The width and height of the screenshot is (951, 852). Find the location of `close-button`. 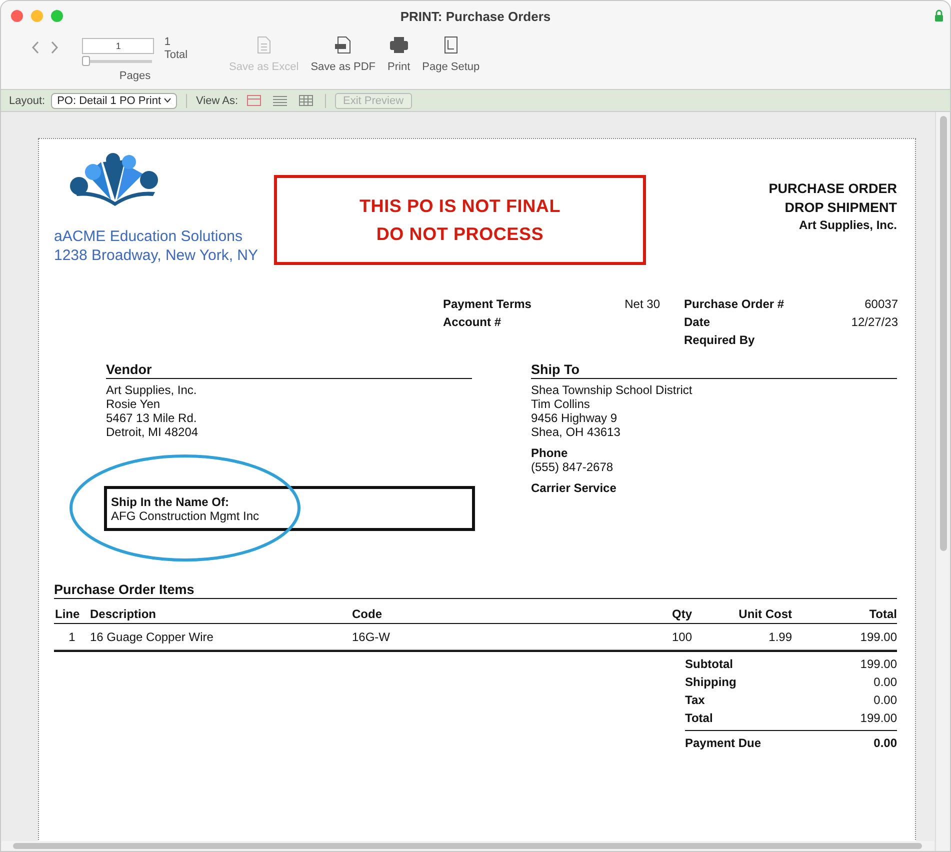

close-button is located at coordinates (17, 16).